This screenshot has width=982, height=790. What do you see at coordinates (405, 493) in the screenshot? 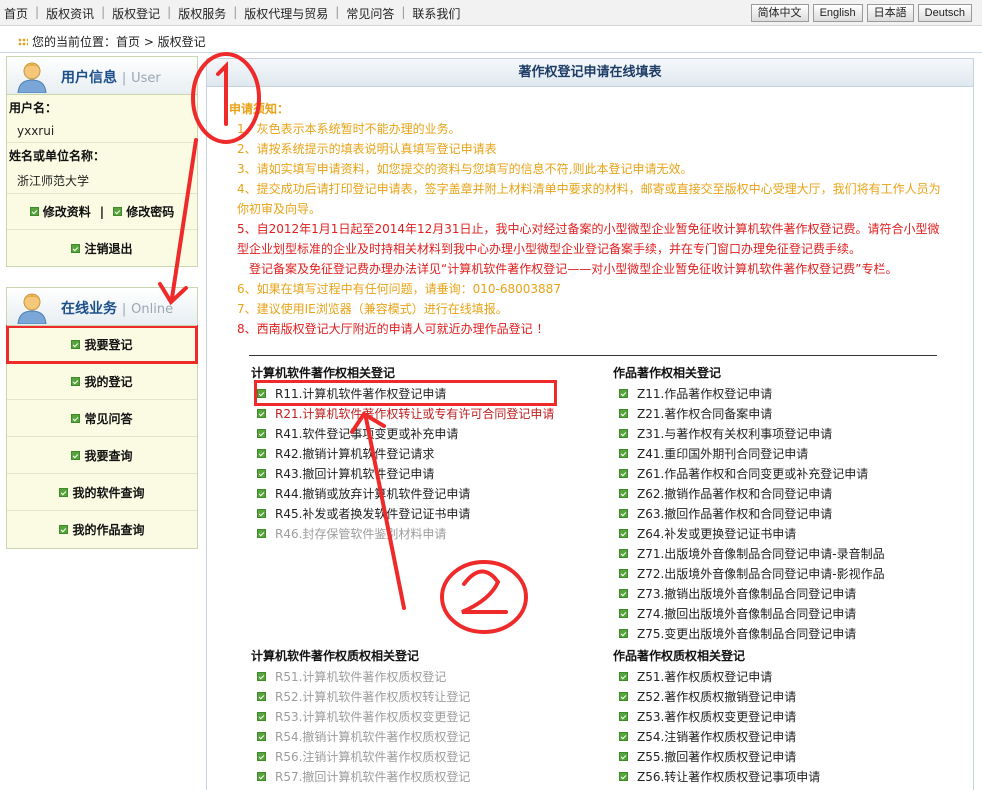
I see `link-r44: R44.撤销或放弃计算机软件登记申请` at bounding box center [405, 493].